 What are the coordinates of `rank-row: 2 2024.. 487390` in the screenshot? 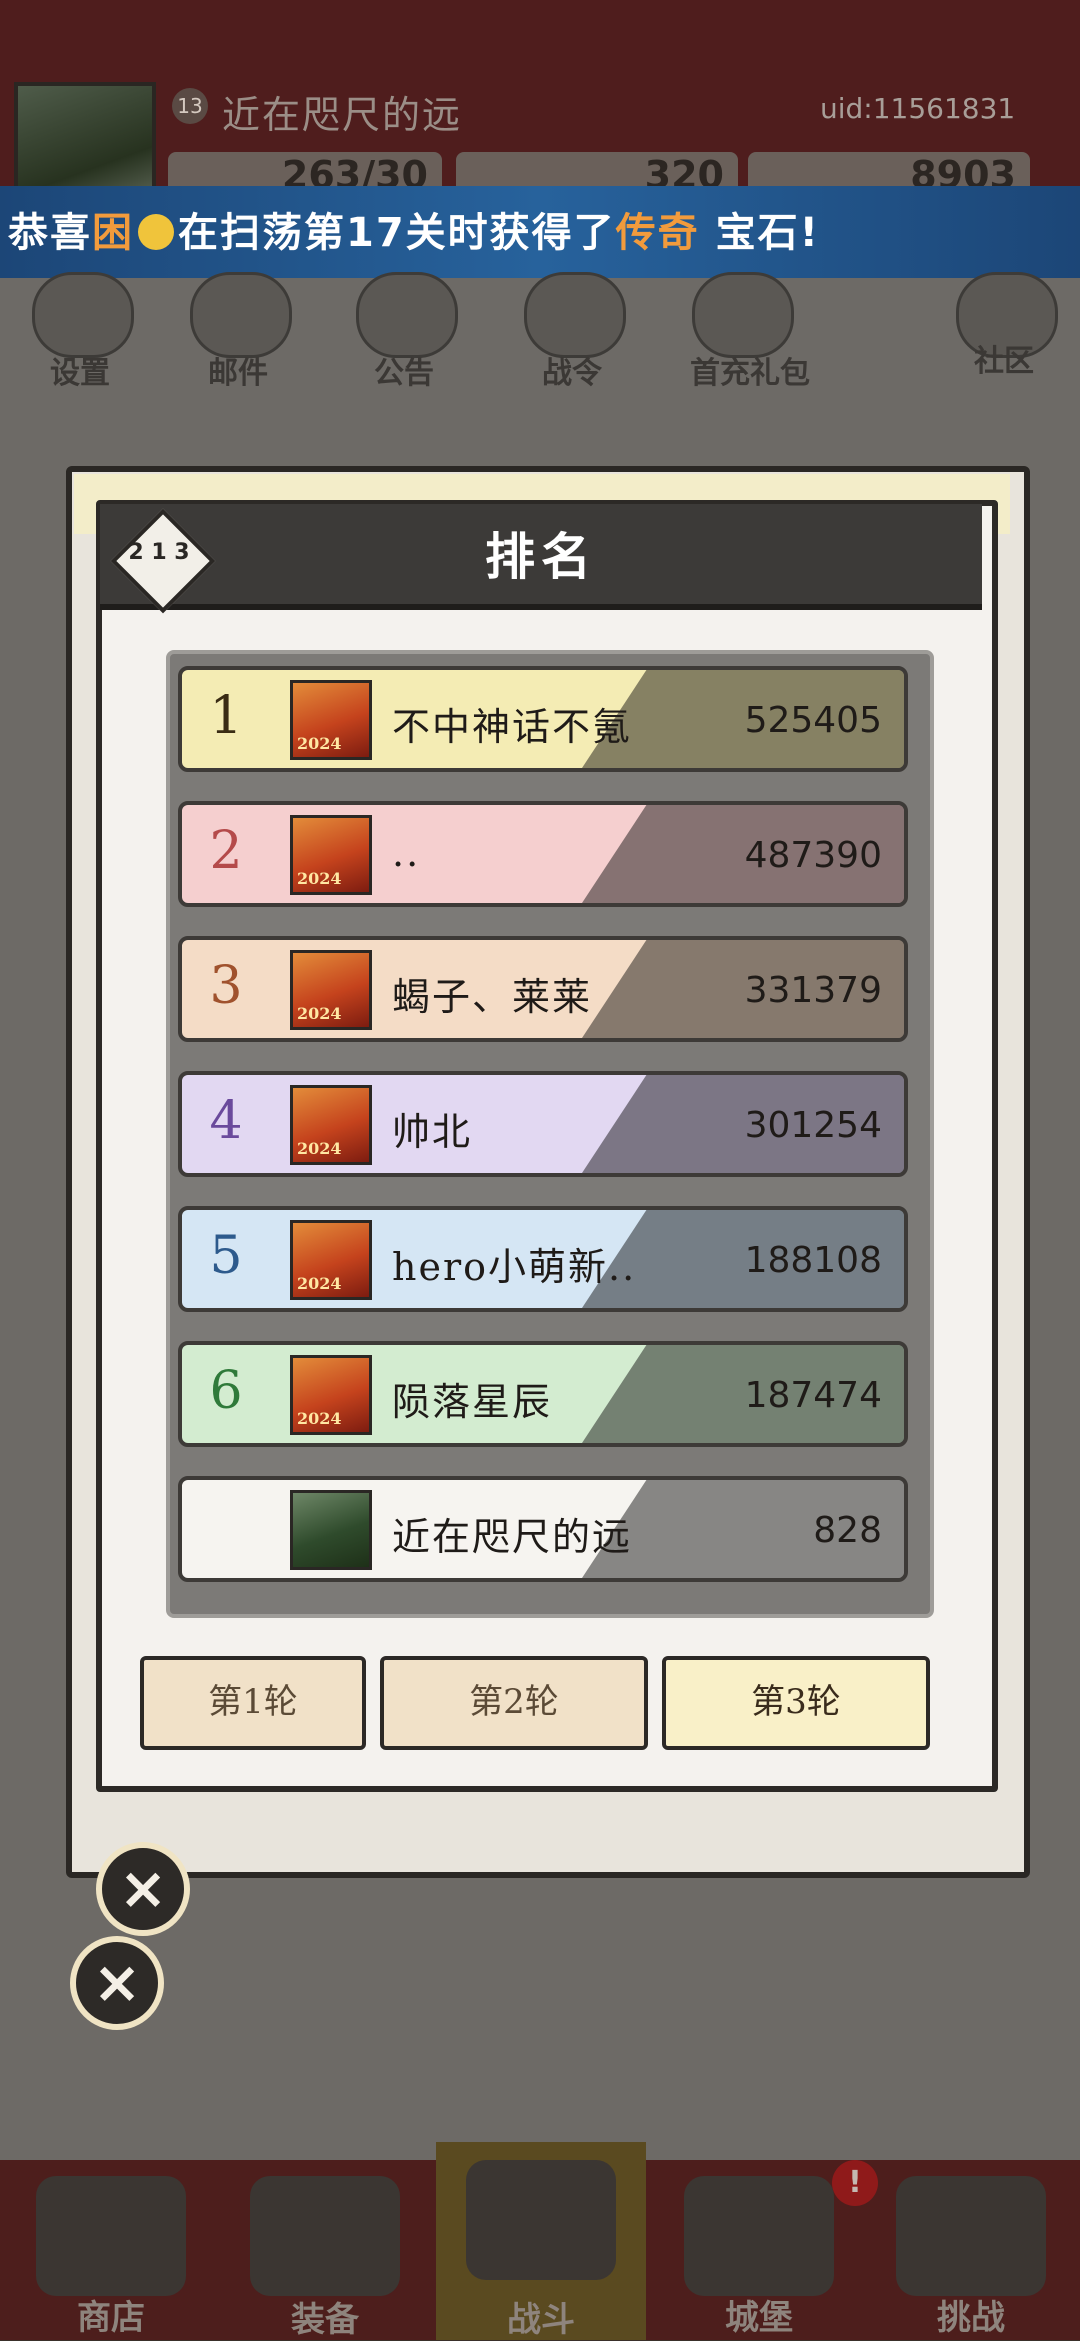 It's located at (543, 854).